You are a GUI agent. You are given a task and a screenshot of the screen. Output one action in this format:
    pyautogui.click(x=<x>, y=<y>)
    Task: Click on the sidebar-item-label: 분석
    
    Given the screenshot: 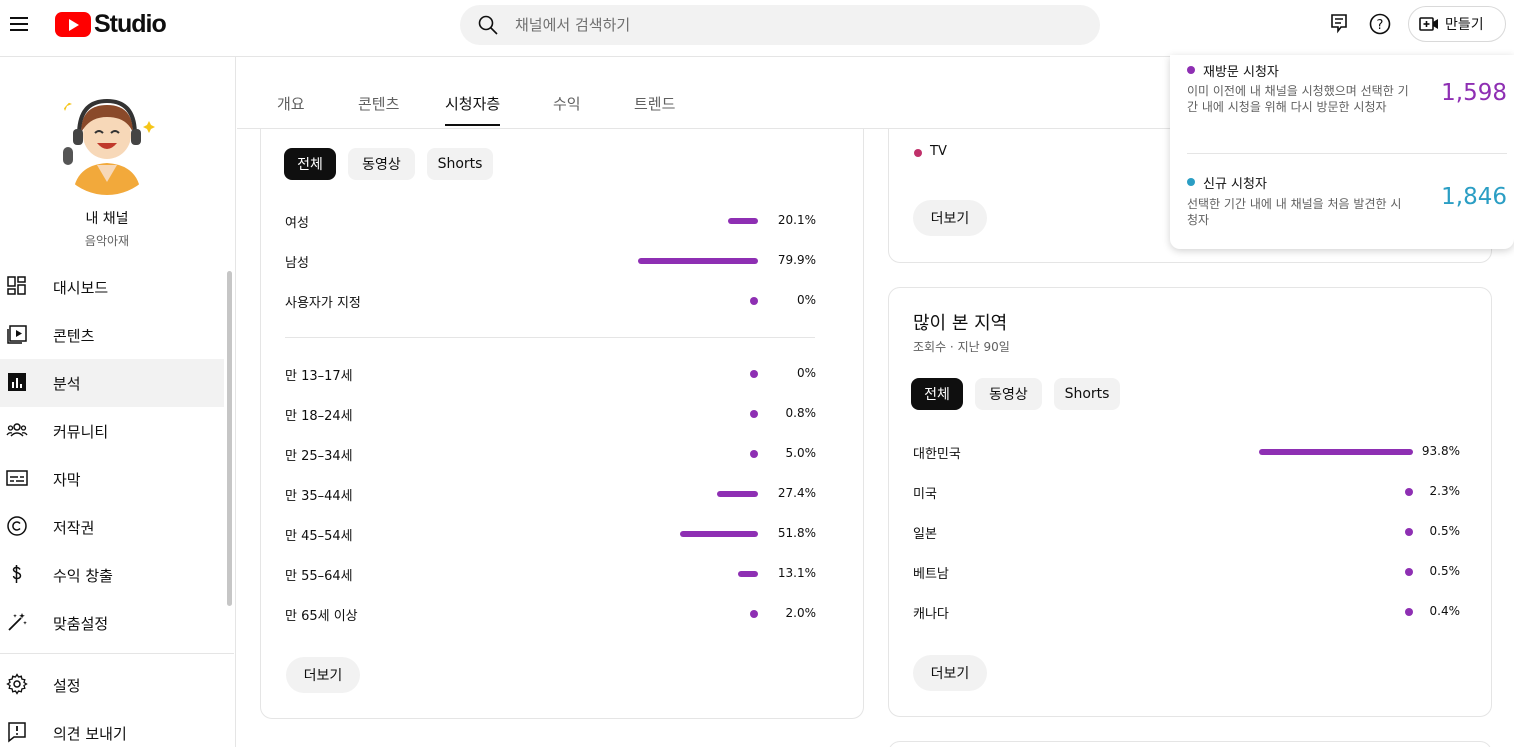 What is the action you would take?
    pyautogui.click(x=67, y=383)
    